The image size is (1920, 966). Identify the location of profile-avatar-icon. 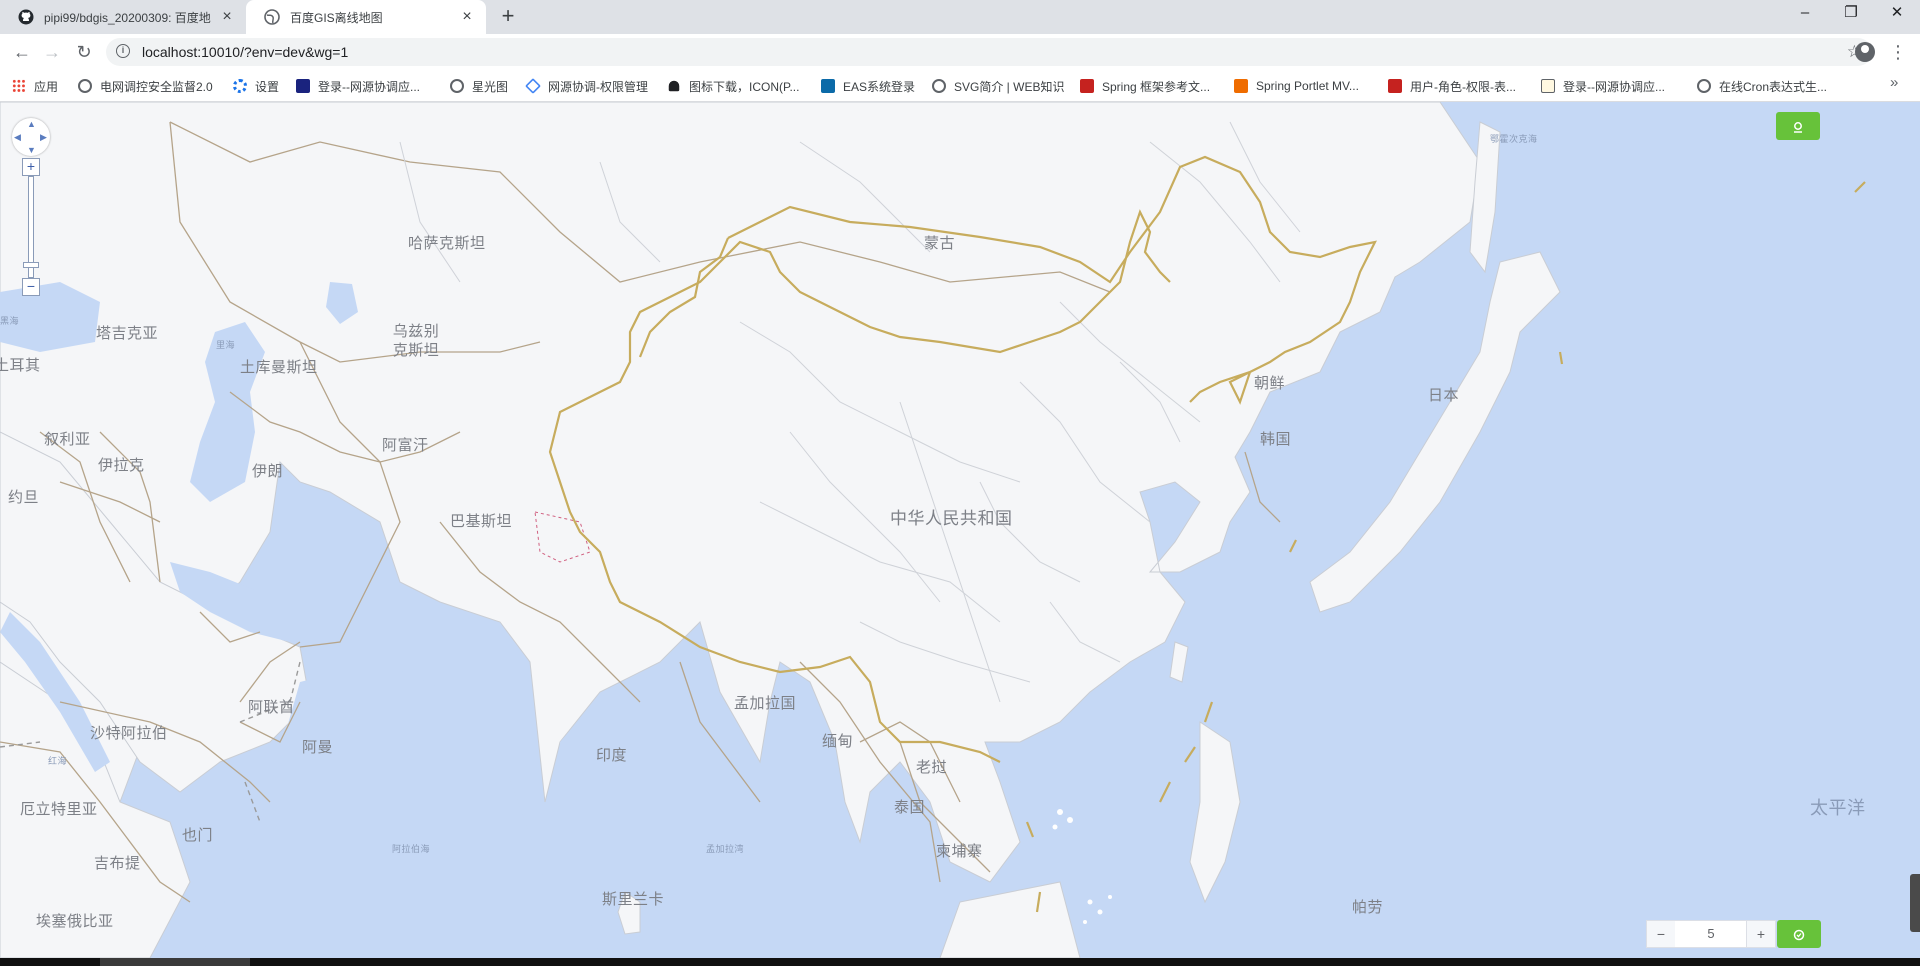
(1865, 52).